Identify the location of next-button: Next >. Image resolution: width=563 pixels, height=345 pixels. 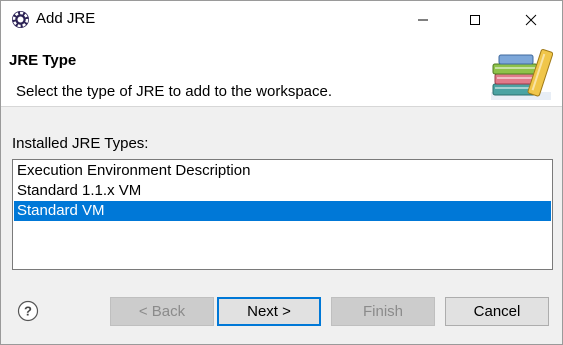
(269, 311).